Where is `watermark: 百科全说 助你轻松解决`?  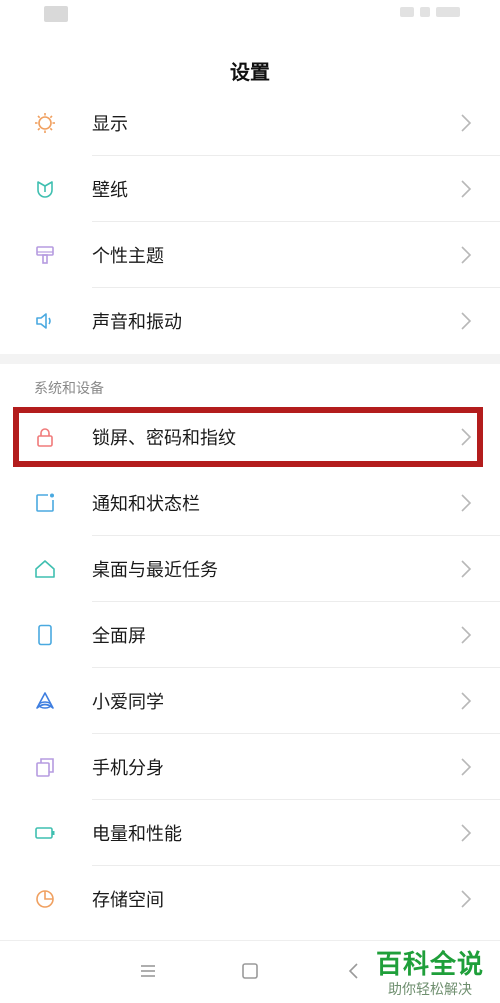
watermark: 百科全说 助你轻松解决 is located at coordinates (430, 972).